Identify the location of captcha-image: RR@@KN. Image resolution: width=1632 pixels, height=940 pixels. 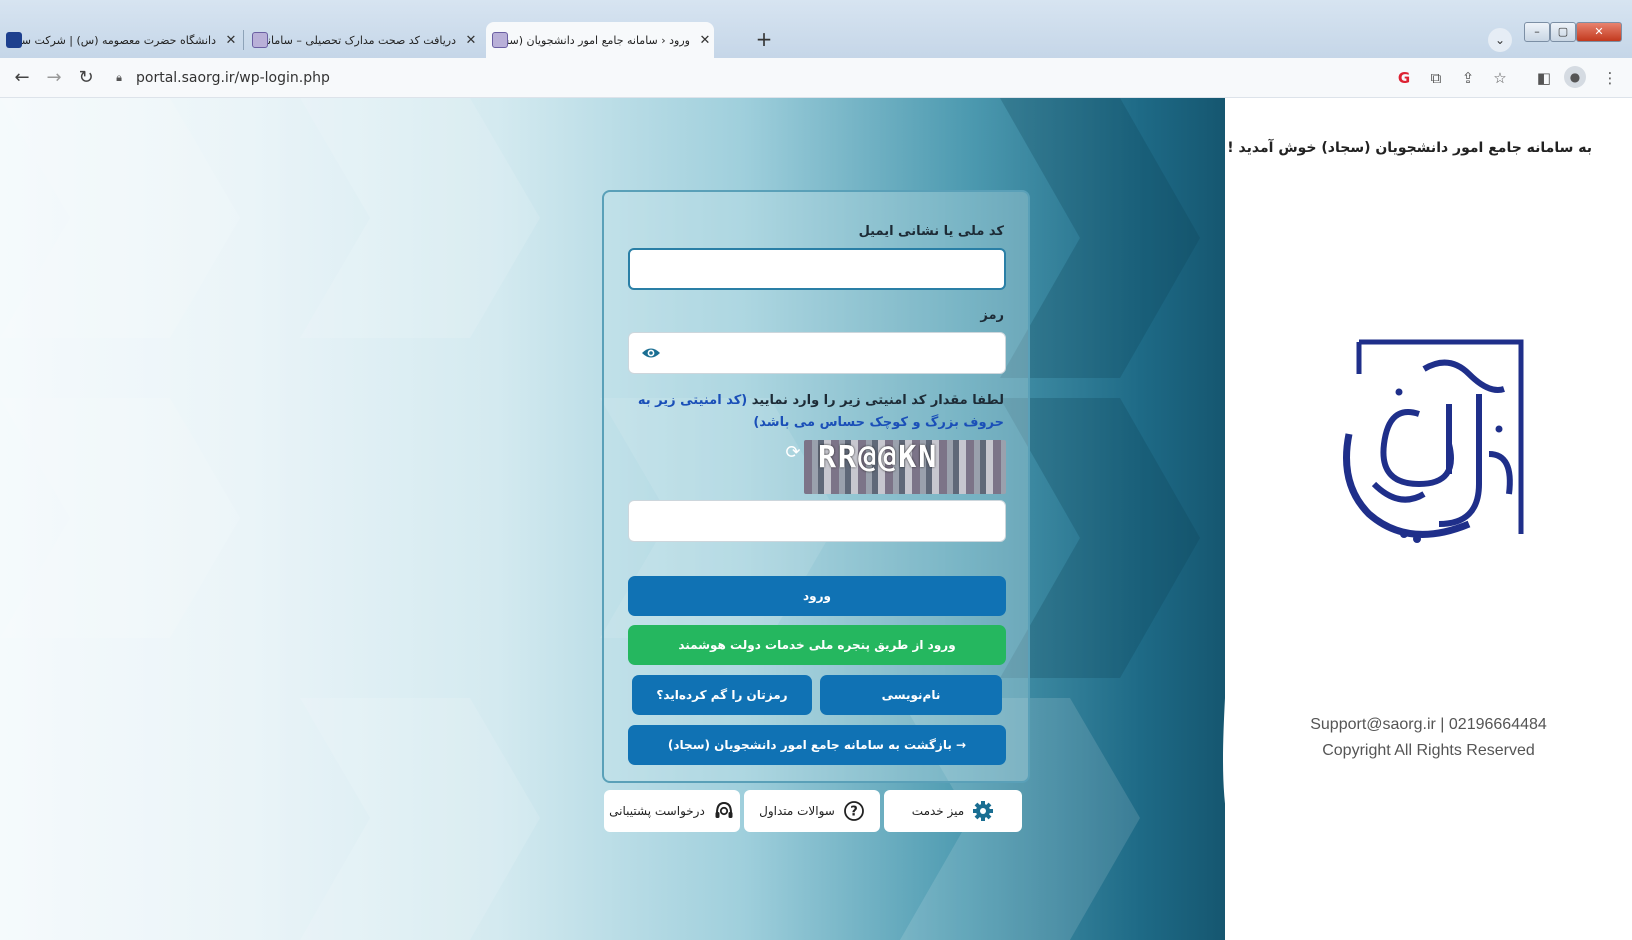
(905, 467).